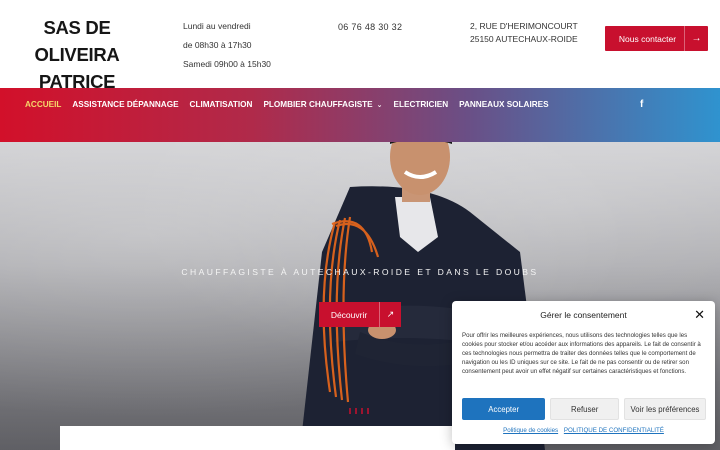  I want to click on refuse-button: Refuser, so click(584, 409).